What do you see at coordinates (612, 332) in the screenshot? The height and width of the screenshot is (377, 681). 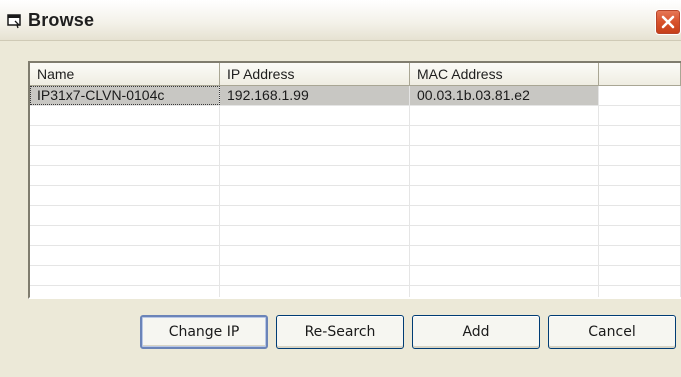 I see `cancel-button: Cancel` at bounding box center [612, 332].